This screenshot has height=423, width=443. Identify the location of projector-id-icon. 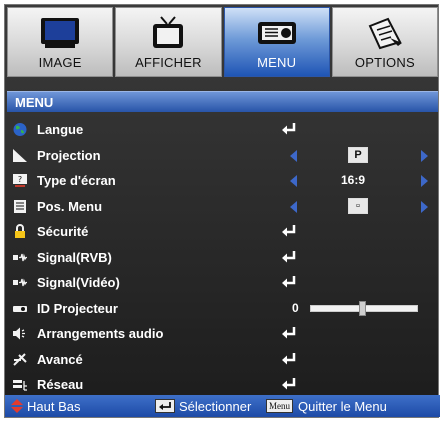
(20, 308).